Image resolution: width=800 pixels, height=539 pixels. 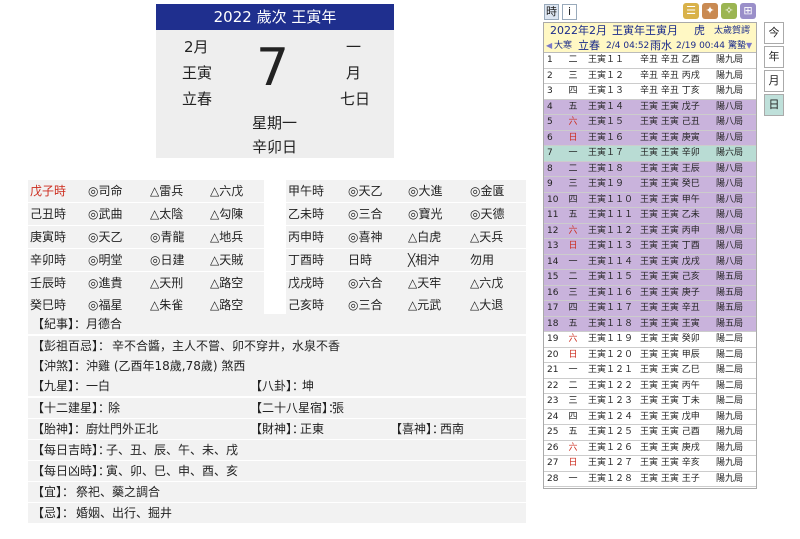 What do you see at coordinates (650, 278) in the screenshot?
I see `month-day-row: 15 二王寅１１５ 王寅 王寅 己亥 陽五局` at bounding box center [650, 278].